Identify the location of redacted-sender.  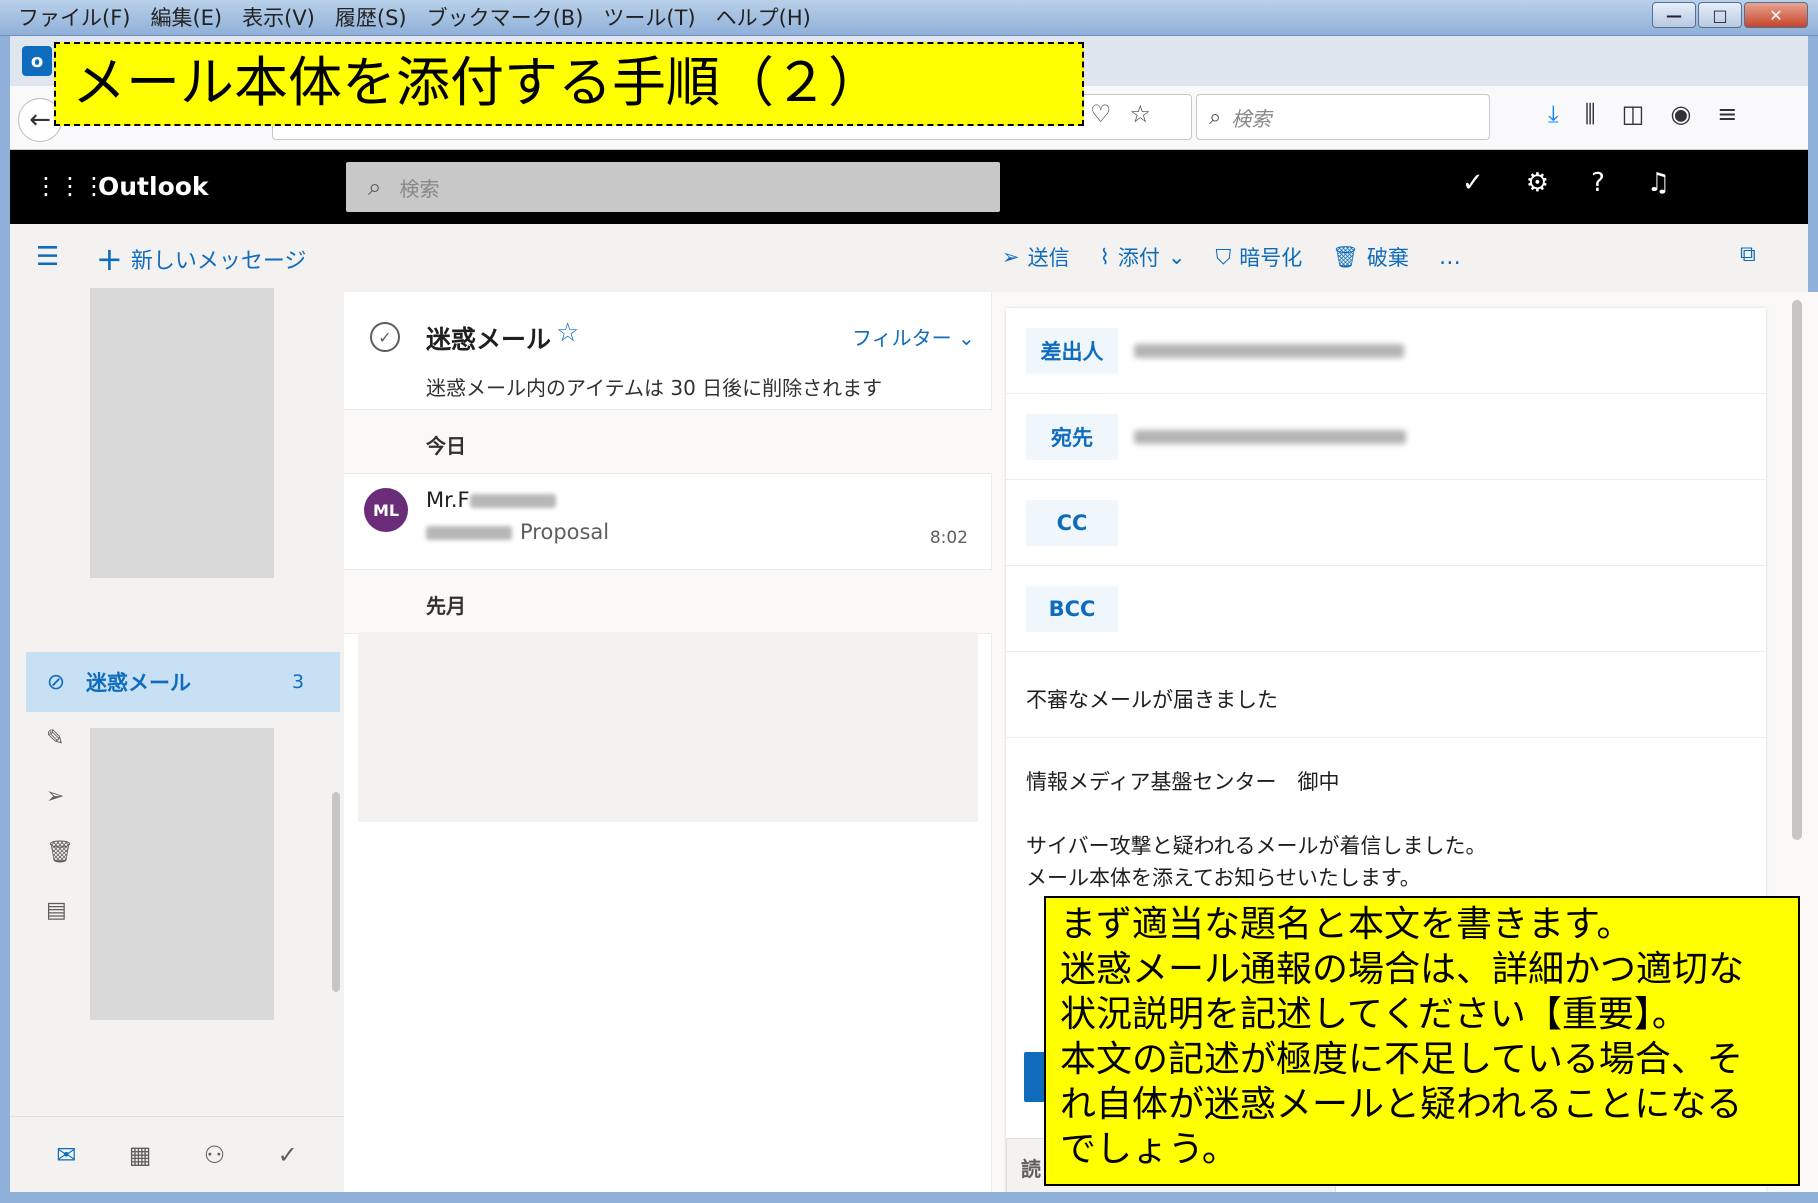
(512, 501).